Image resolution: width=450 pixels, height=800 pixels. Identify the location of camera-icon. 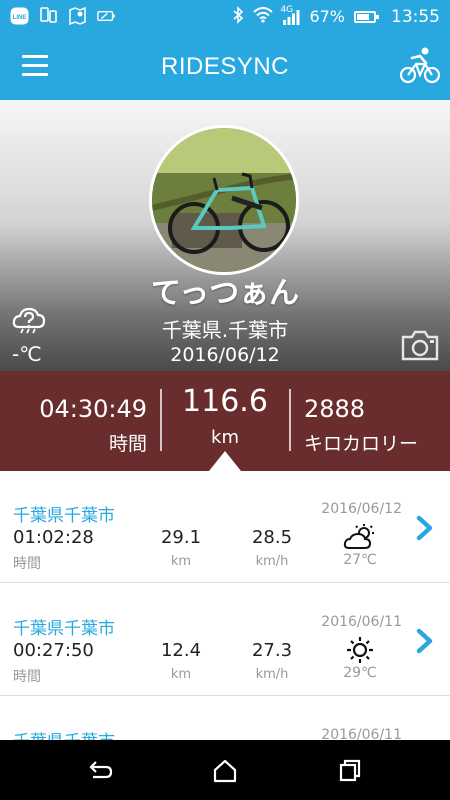
(420, 345).